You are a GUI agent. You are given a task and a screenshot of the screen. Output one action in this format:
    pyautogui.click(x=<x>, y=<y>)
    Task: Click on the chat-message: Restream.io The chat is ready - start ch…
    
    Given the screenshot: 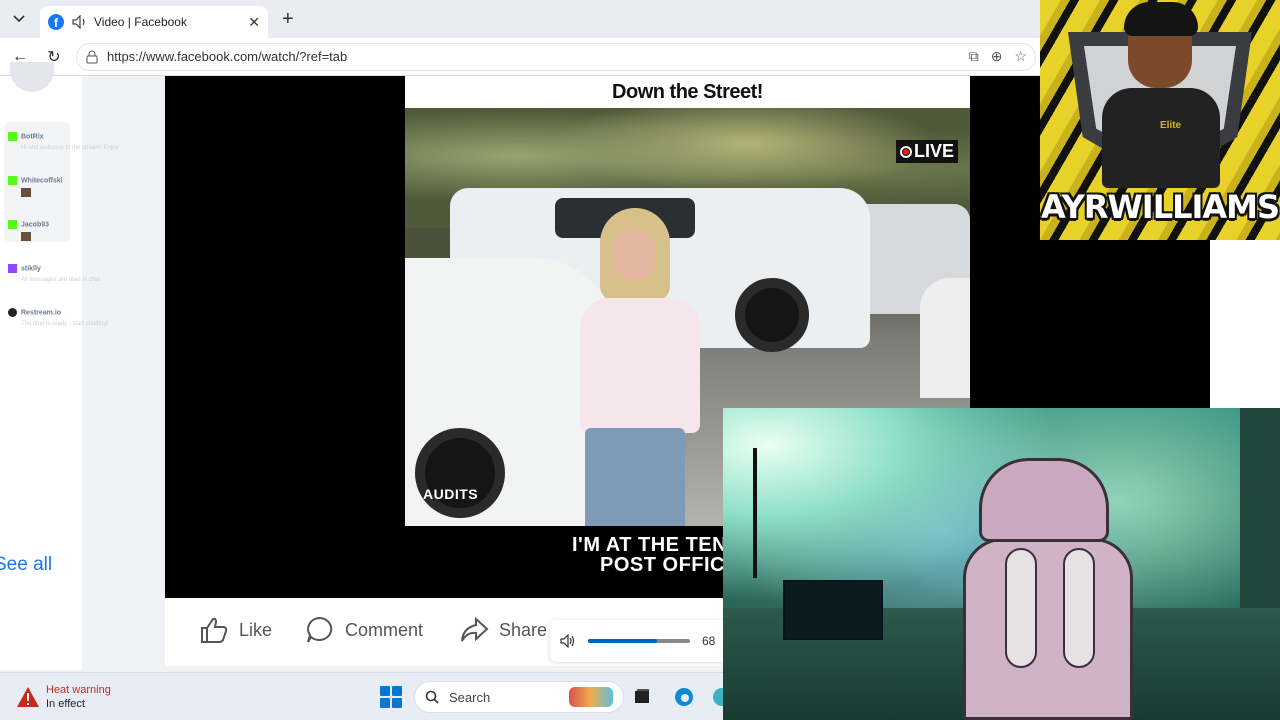 What is the action you would take?
    pyautogui.click(x=58, y=317)
    